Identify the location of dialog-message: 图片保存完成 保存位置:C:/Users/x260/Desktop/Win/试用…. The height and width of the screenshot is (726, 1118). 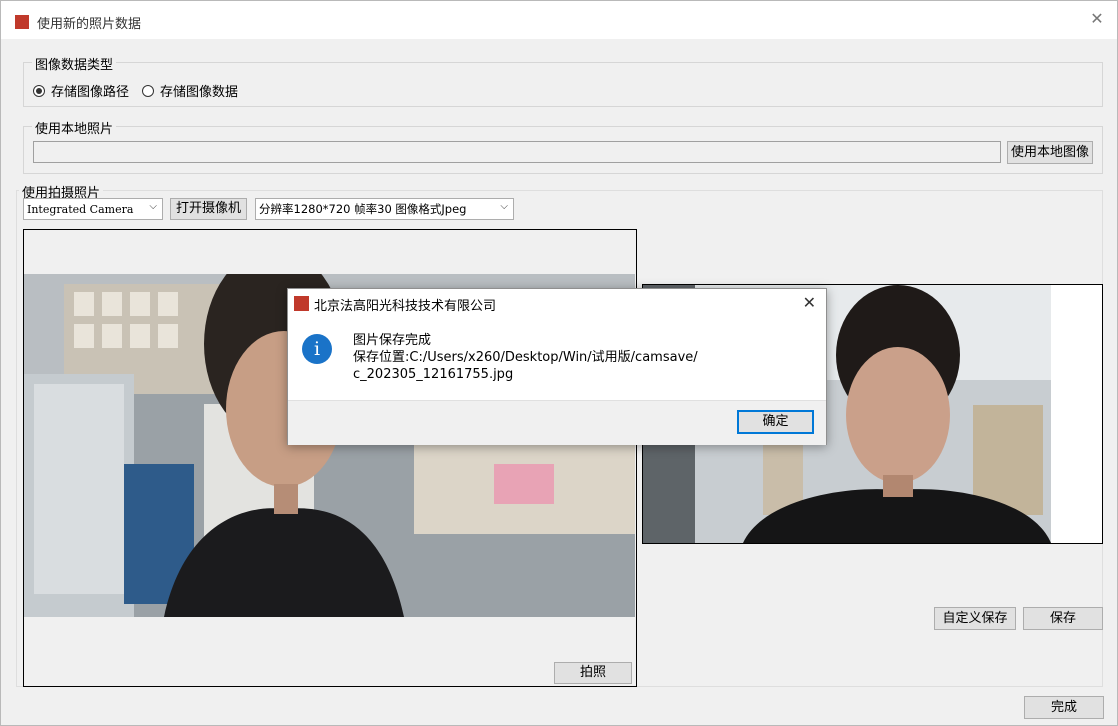
(525, 357).